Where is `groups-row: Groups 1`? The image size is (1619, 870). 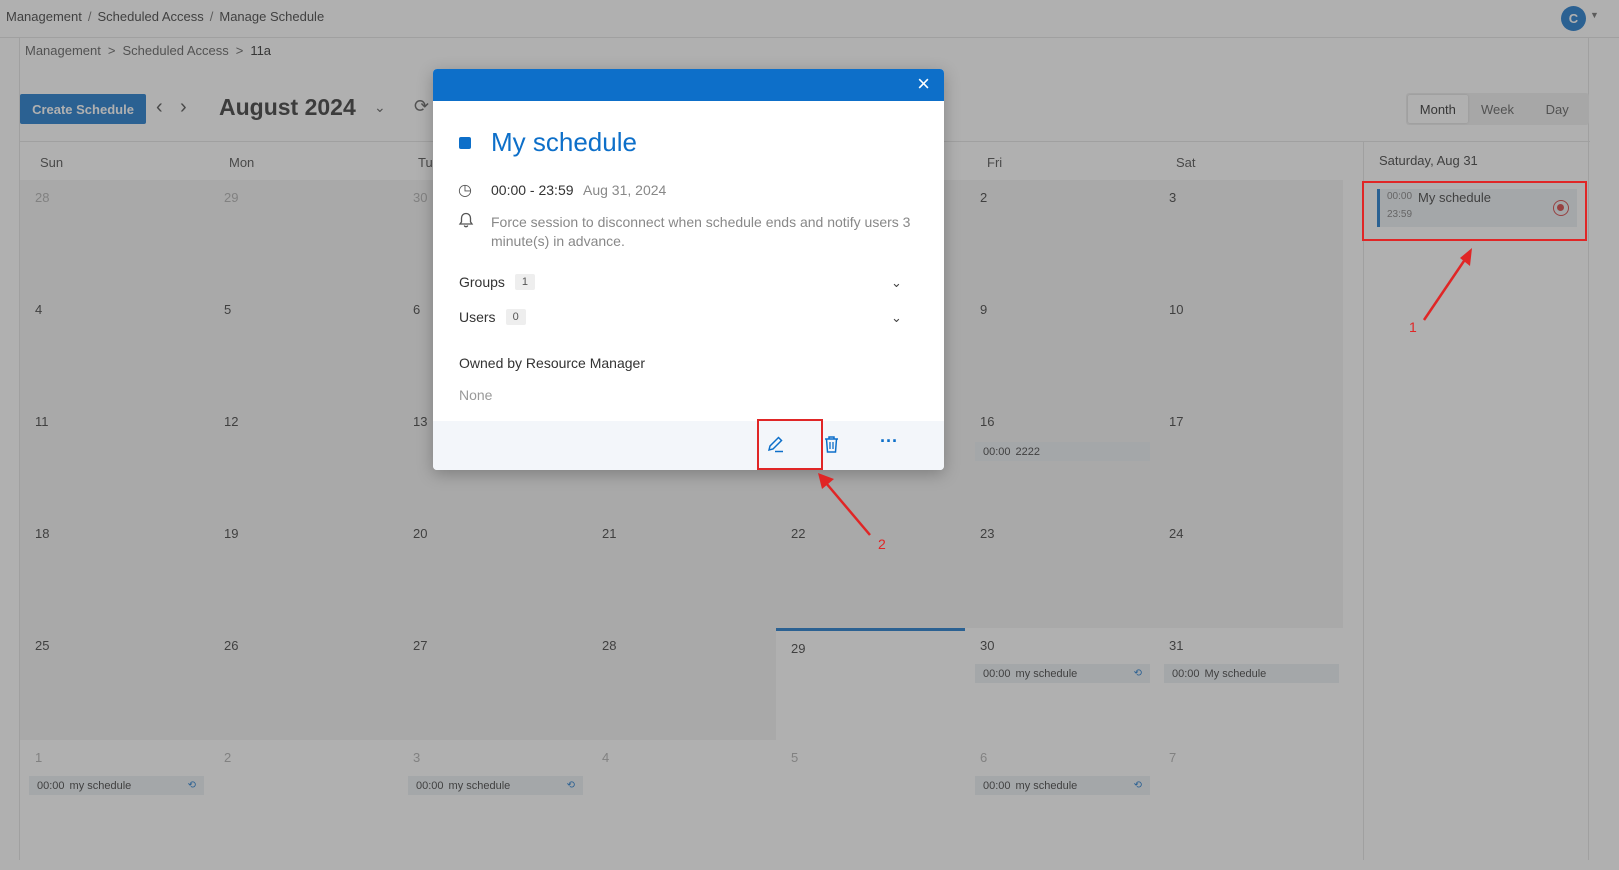
groups-row: Groups 1 is located at coordinates (497, 282).